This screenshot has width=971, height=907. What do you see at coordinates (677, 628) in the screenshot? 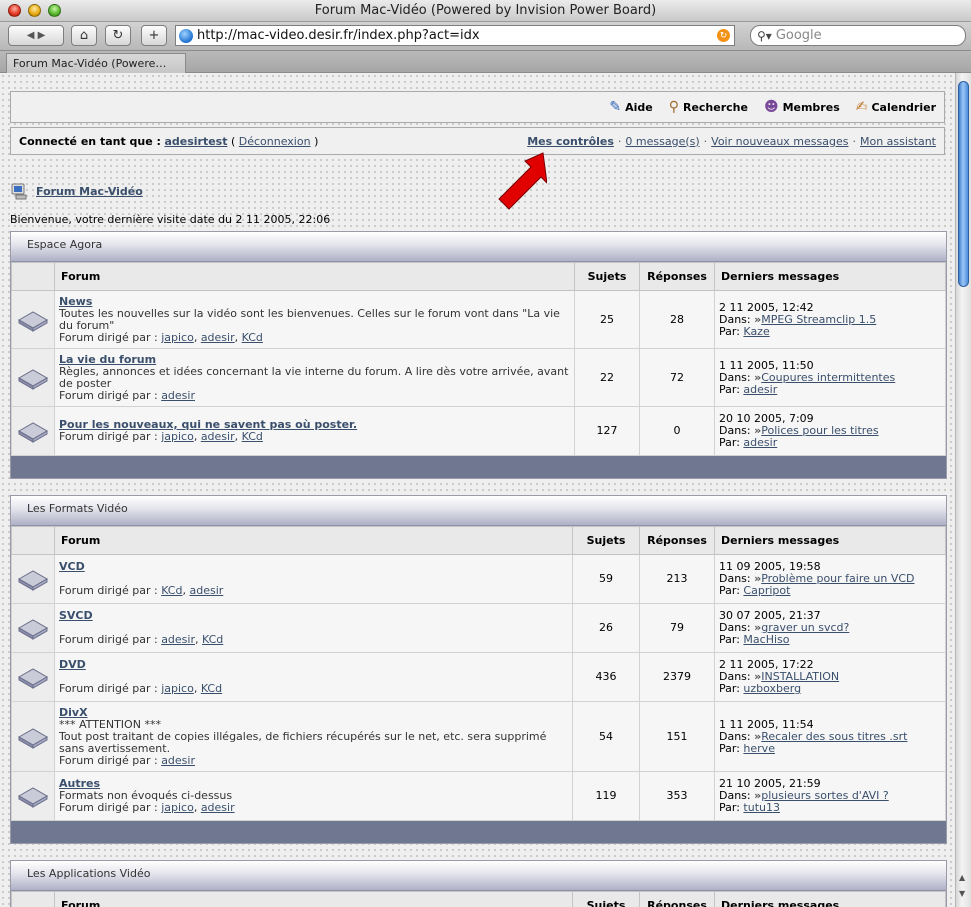
I see `replies-count: 79` at bounding box center [677, 628].